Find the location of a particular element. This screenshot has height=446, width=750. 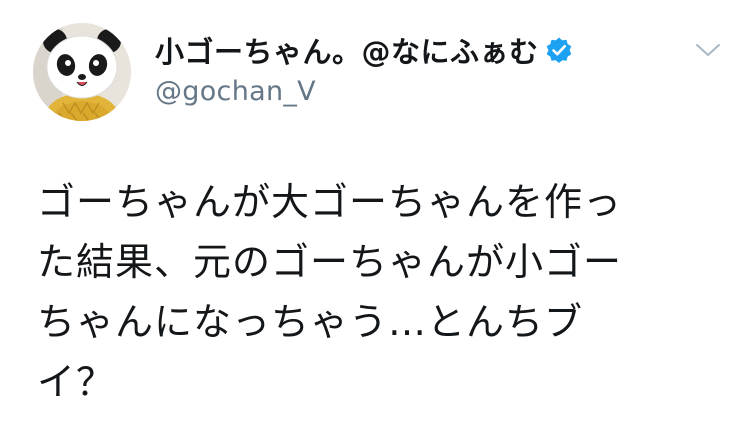

chevron-down-icon is located at coordinates (708, 50).